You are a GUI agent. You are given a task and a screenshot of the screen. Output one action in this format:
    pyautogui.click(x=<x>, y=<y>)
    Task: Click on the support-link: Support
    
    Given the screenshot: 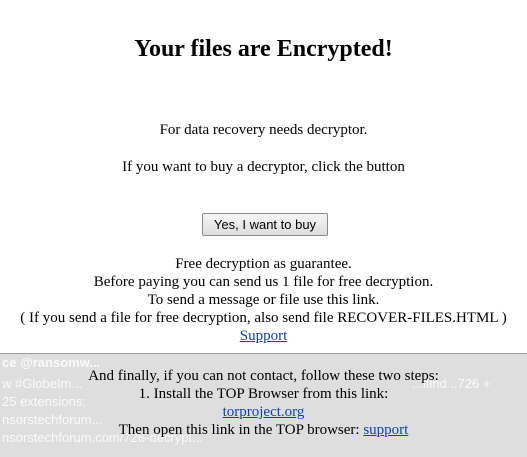 What is the action you would take?
    pyautogui.click(x=264, y=336)
    